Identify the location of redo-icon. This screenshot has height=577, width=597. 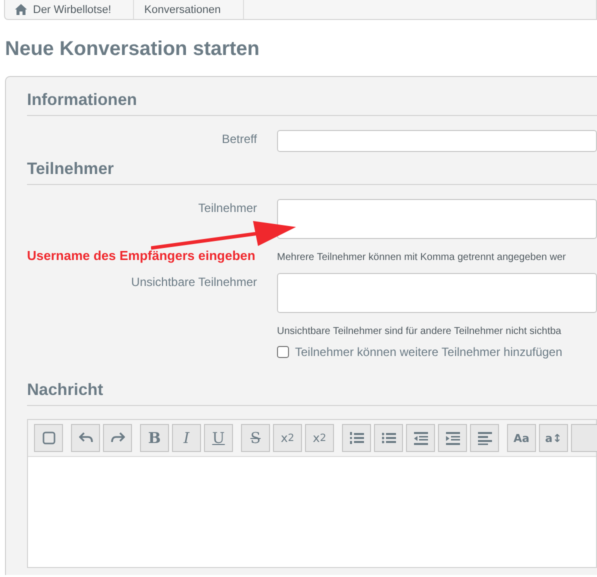
(117, 438).